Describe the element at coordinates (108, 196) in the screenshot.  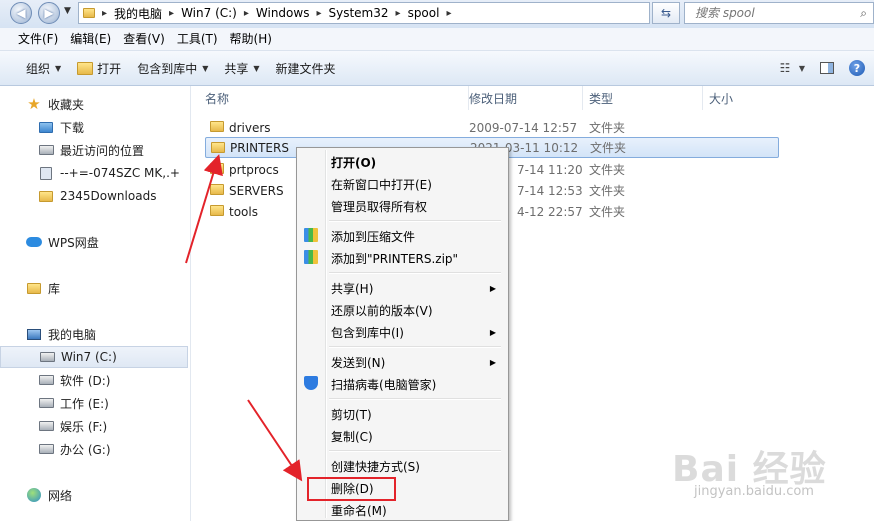
I see `sidebar-item-label: 2345Downloads` at that location.